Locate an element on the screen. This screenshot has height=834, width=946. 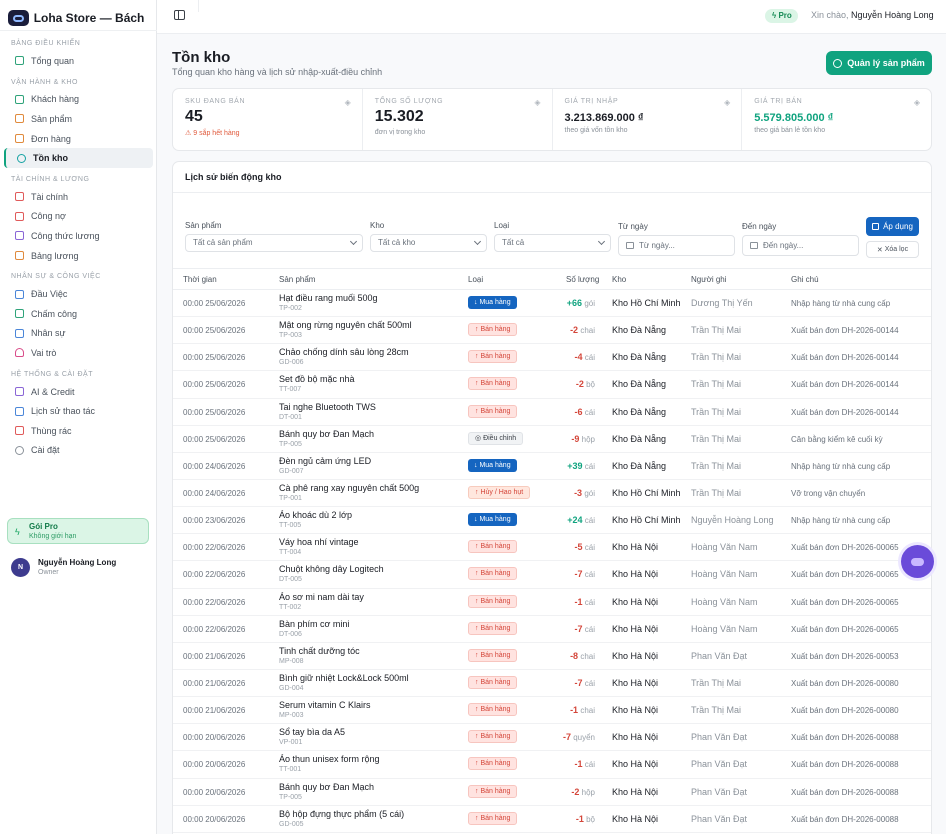
greeting-user-name: Nguyễn Hoàng Long is located at coordinates (892, 15).